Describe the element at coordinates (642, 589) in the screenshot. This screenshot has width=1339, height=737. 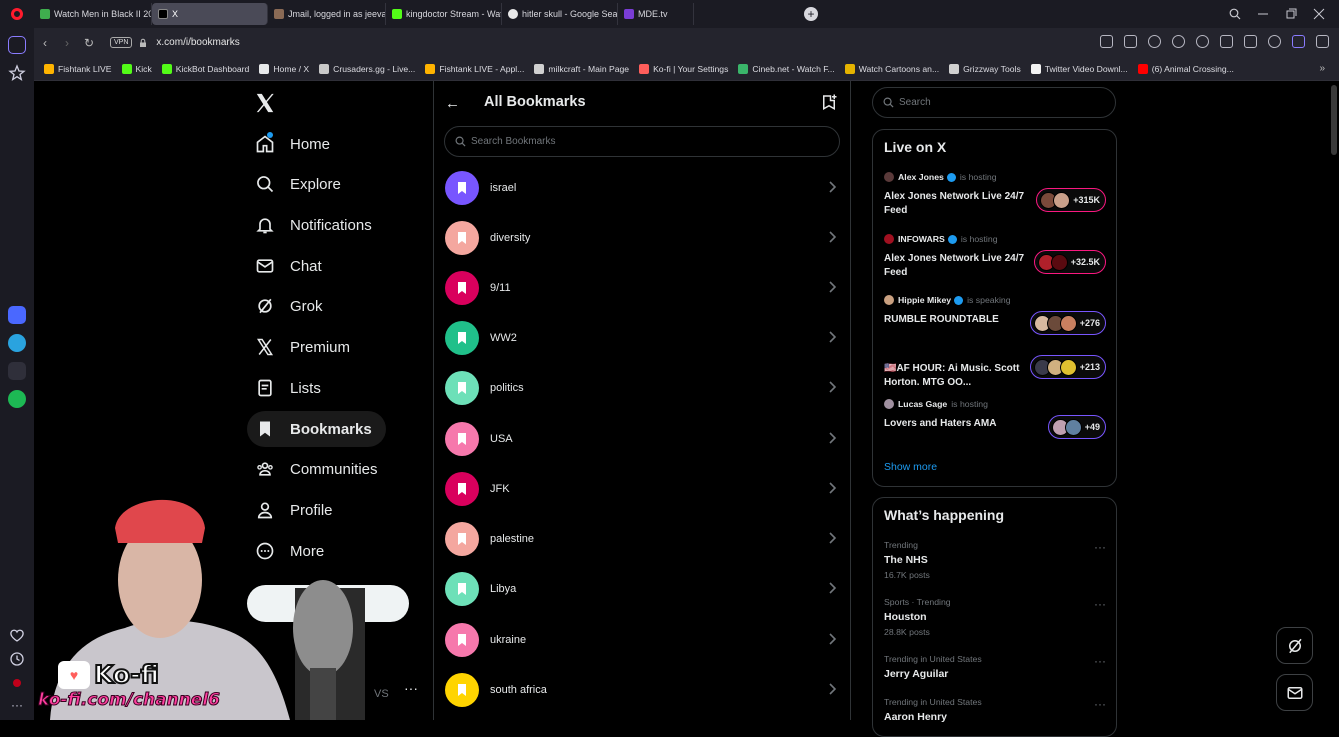
I see `bookmark-folder: Libya` at that location.